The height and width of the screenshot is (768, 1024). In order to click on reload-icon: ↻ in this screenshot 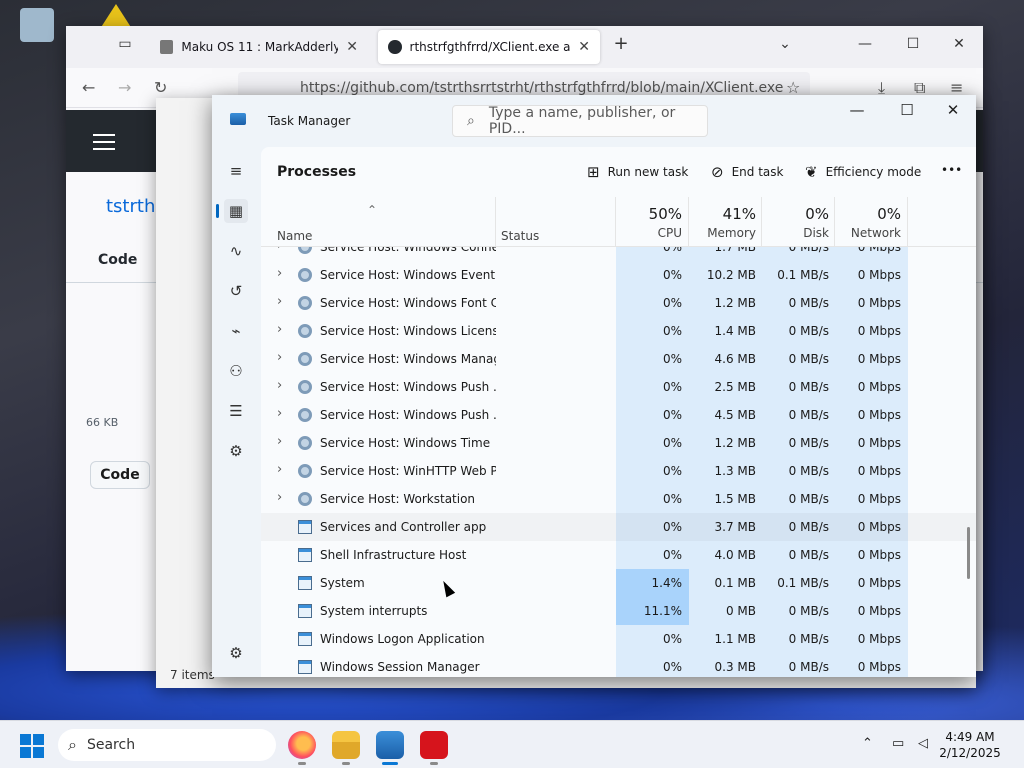, I will do `click(160, 87)`.